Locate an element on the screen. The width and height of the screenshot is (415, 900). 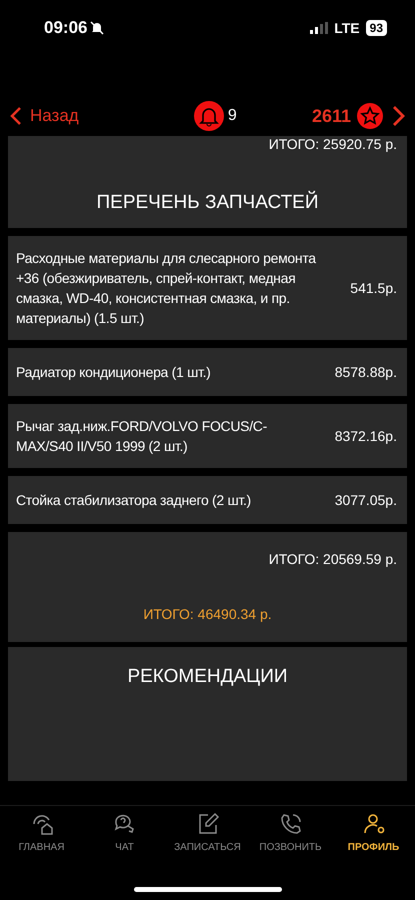
signal-icon is located at coordinates (319, 28).